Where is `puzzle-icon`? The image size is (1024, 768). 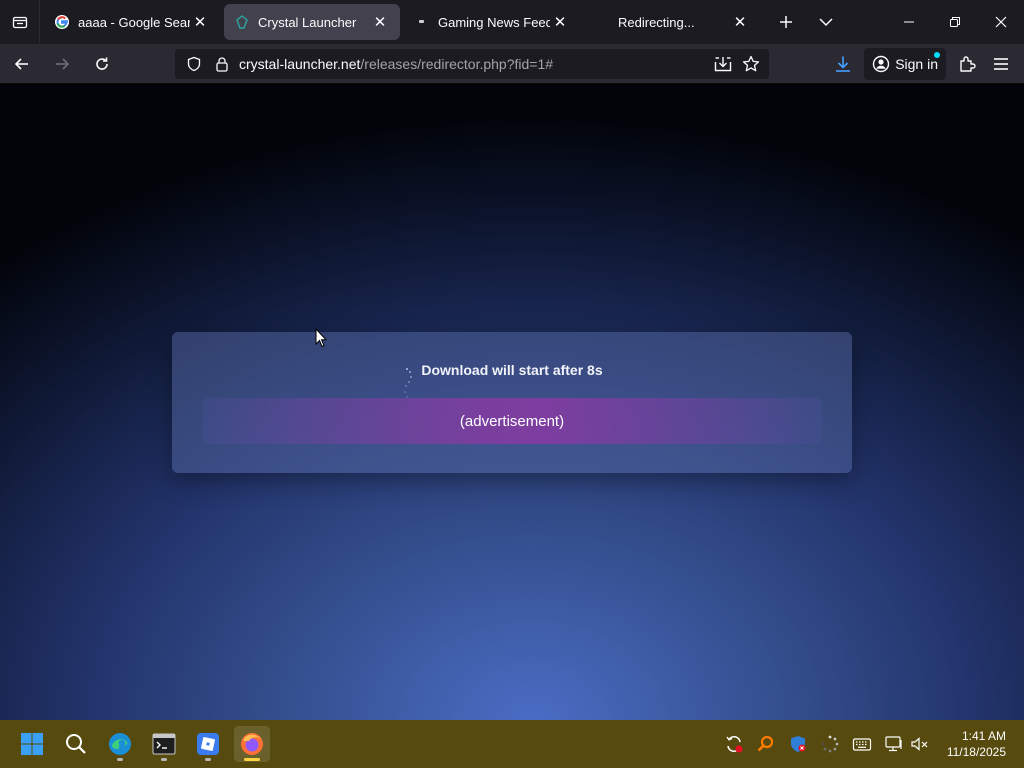
puzzle-icon is located at coordinates (968, 64).